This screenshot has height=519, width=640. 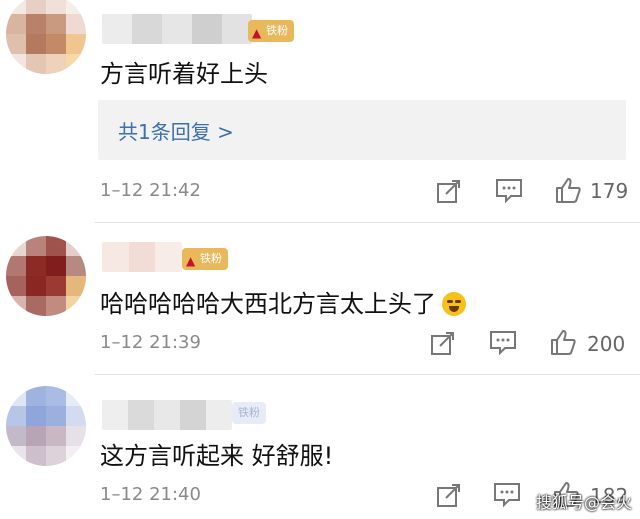 What do you see at coordinates (184, 74) in the screenshot?
I see `comment-text: 方言听着好上头` at bounding box center [184, 74].